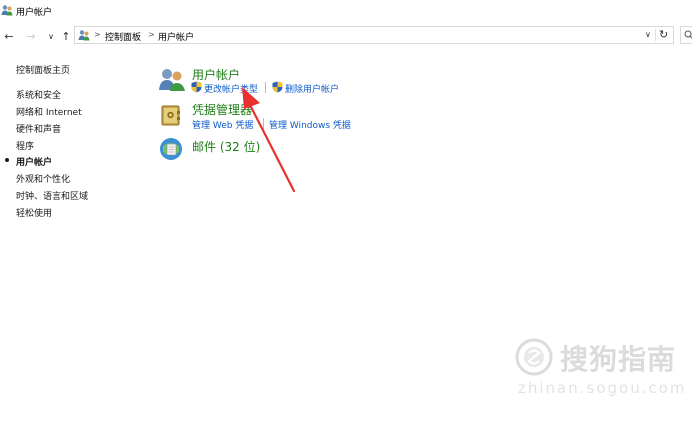 Image resolution: width=692 pixels, height=424 pixels. I want to click on breadcrumb-user-accounts: 用户帐户, so click(176, 36).